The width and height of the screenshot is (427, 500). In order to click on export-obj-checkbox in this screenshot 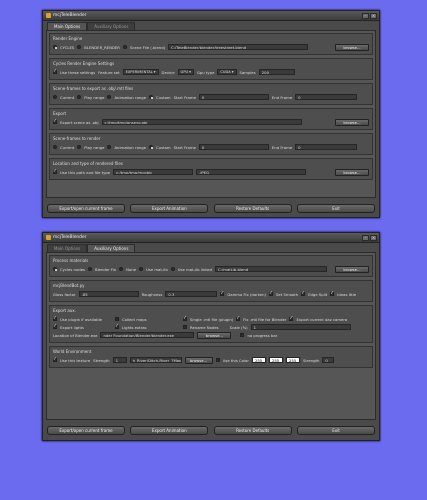, I will do `click(55, 121)`.